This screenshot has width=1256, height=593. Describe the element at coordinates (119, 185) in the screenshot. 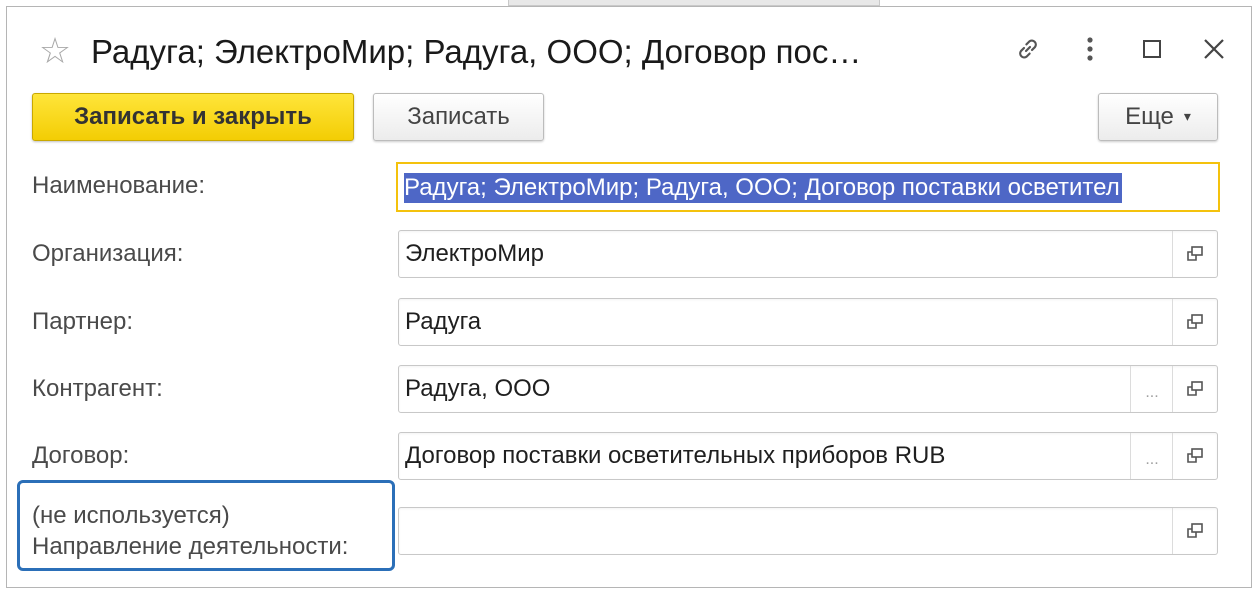

I see `name-label: Наименование:` at that location.